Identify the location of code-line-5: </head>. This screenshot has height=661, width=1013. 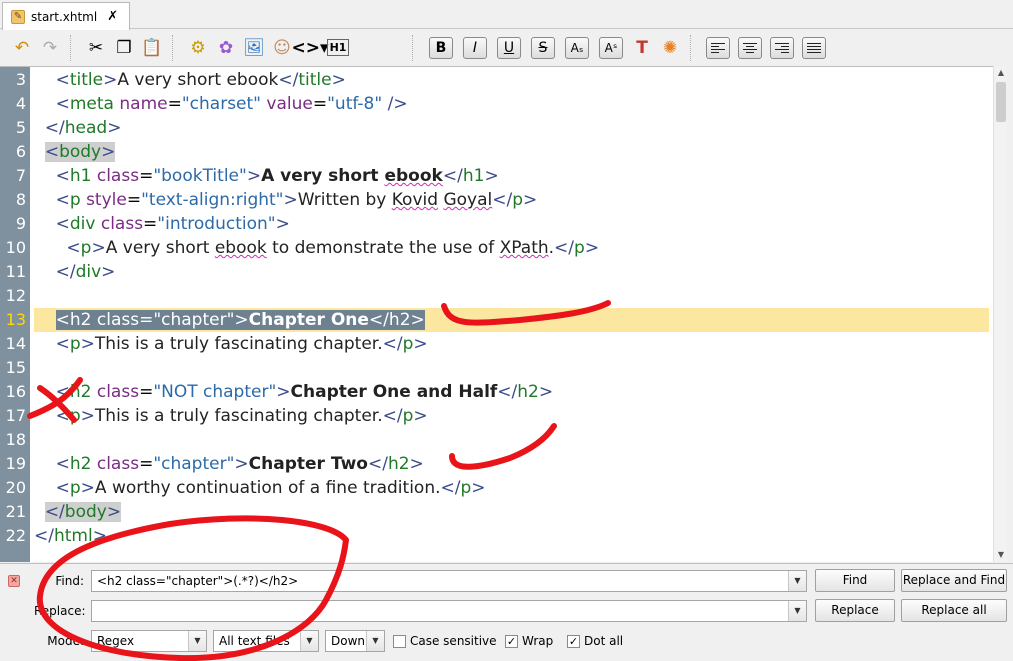
(78, 128).